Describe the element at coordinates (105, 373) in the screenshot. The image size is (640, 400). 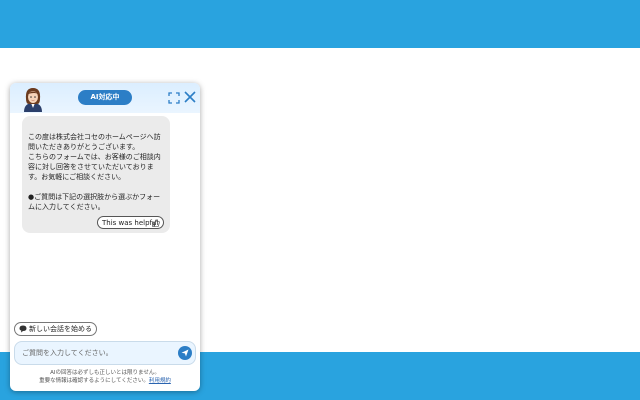
I see `disclaimer-line-1: AIの回答は必ずしも正しいとは限りません。` at that location.